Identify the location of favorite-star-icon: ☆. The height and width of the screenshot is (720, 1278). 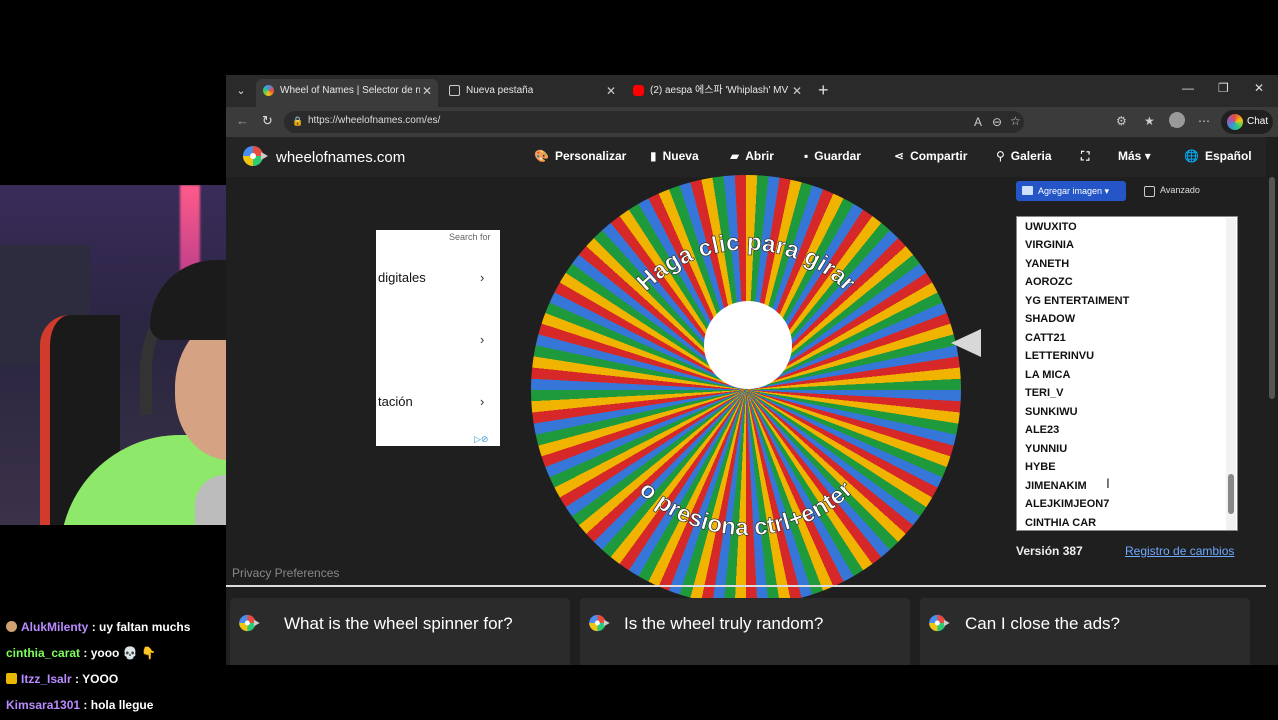
(1015, 121).